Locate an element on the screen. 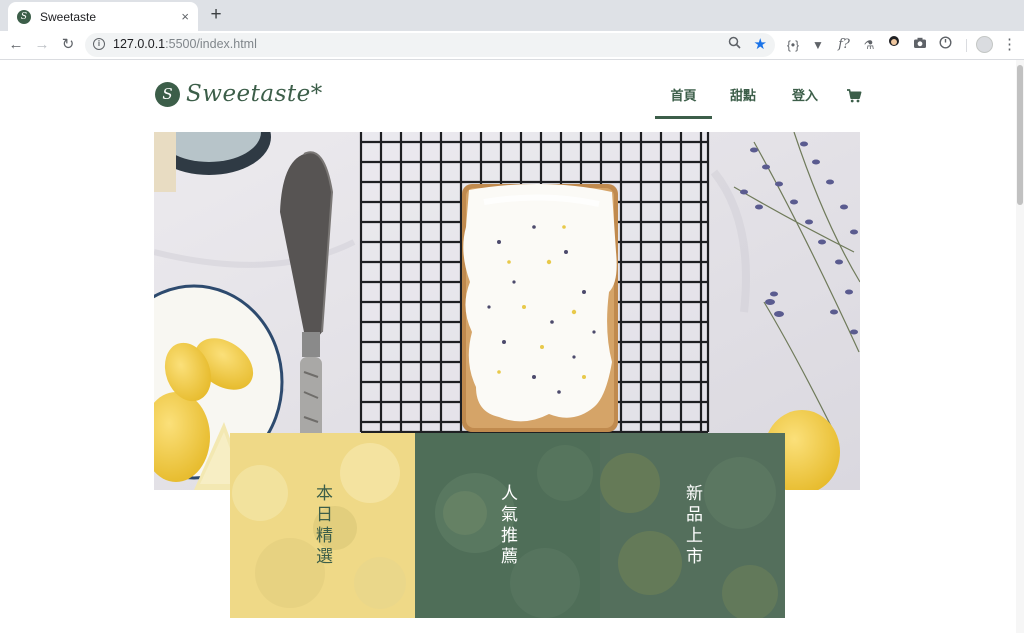  shopping-cart-icon is located at coordinates (854, 96).